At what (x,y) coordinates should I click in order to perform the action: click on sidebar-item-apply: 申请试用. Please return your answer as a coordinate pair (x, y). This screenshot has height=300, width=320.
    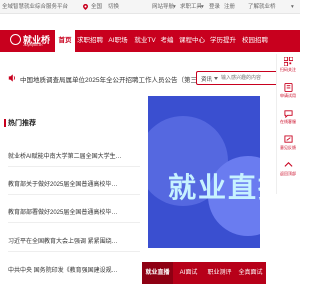
    Looking at the image, I should click on (288, 91).